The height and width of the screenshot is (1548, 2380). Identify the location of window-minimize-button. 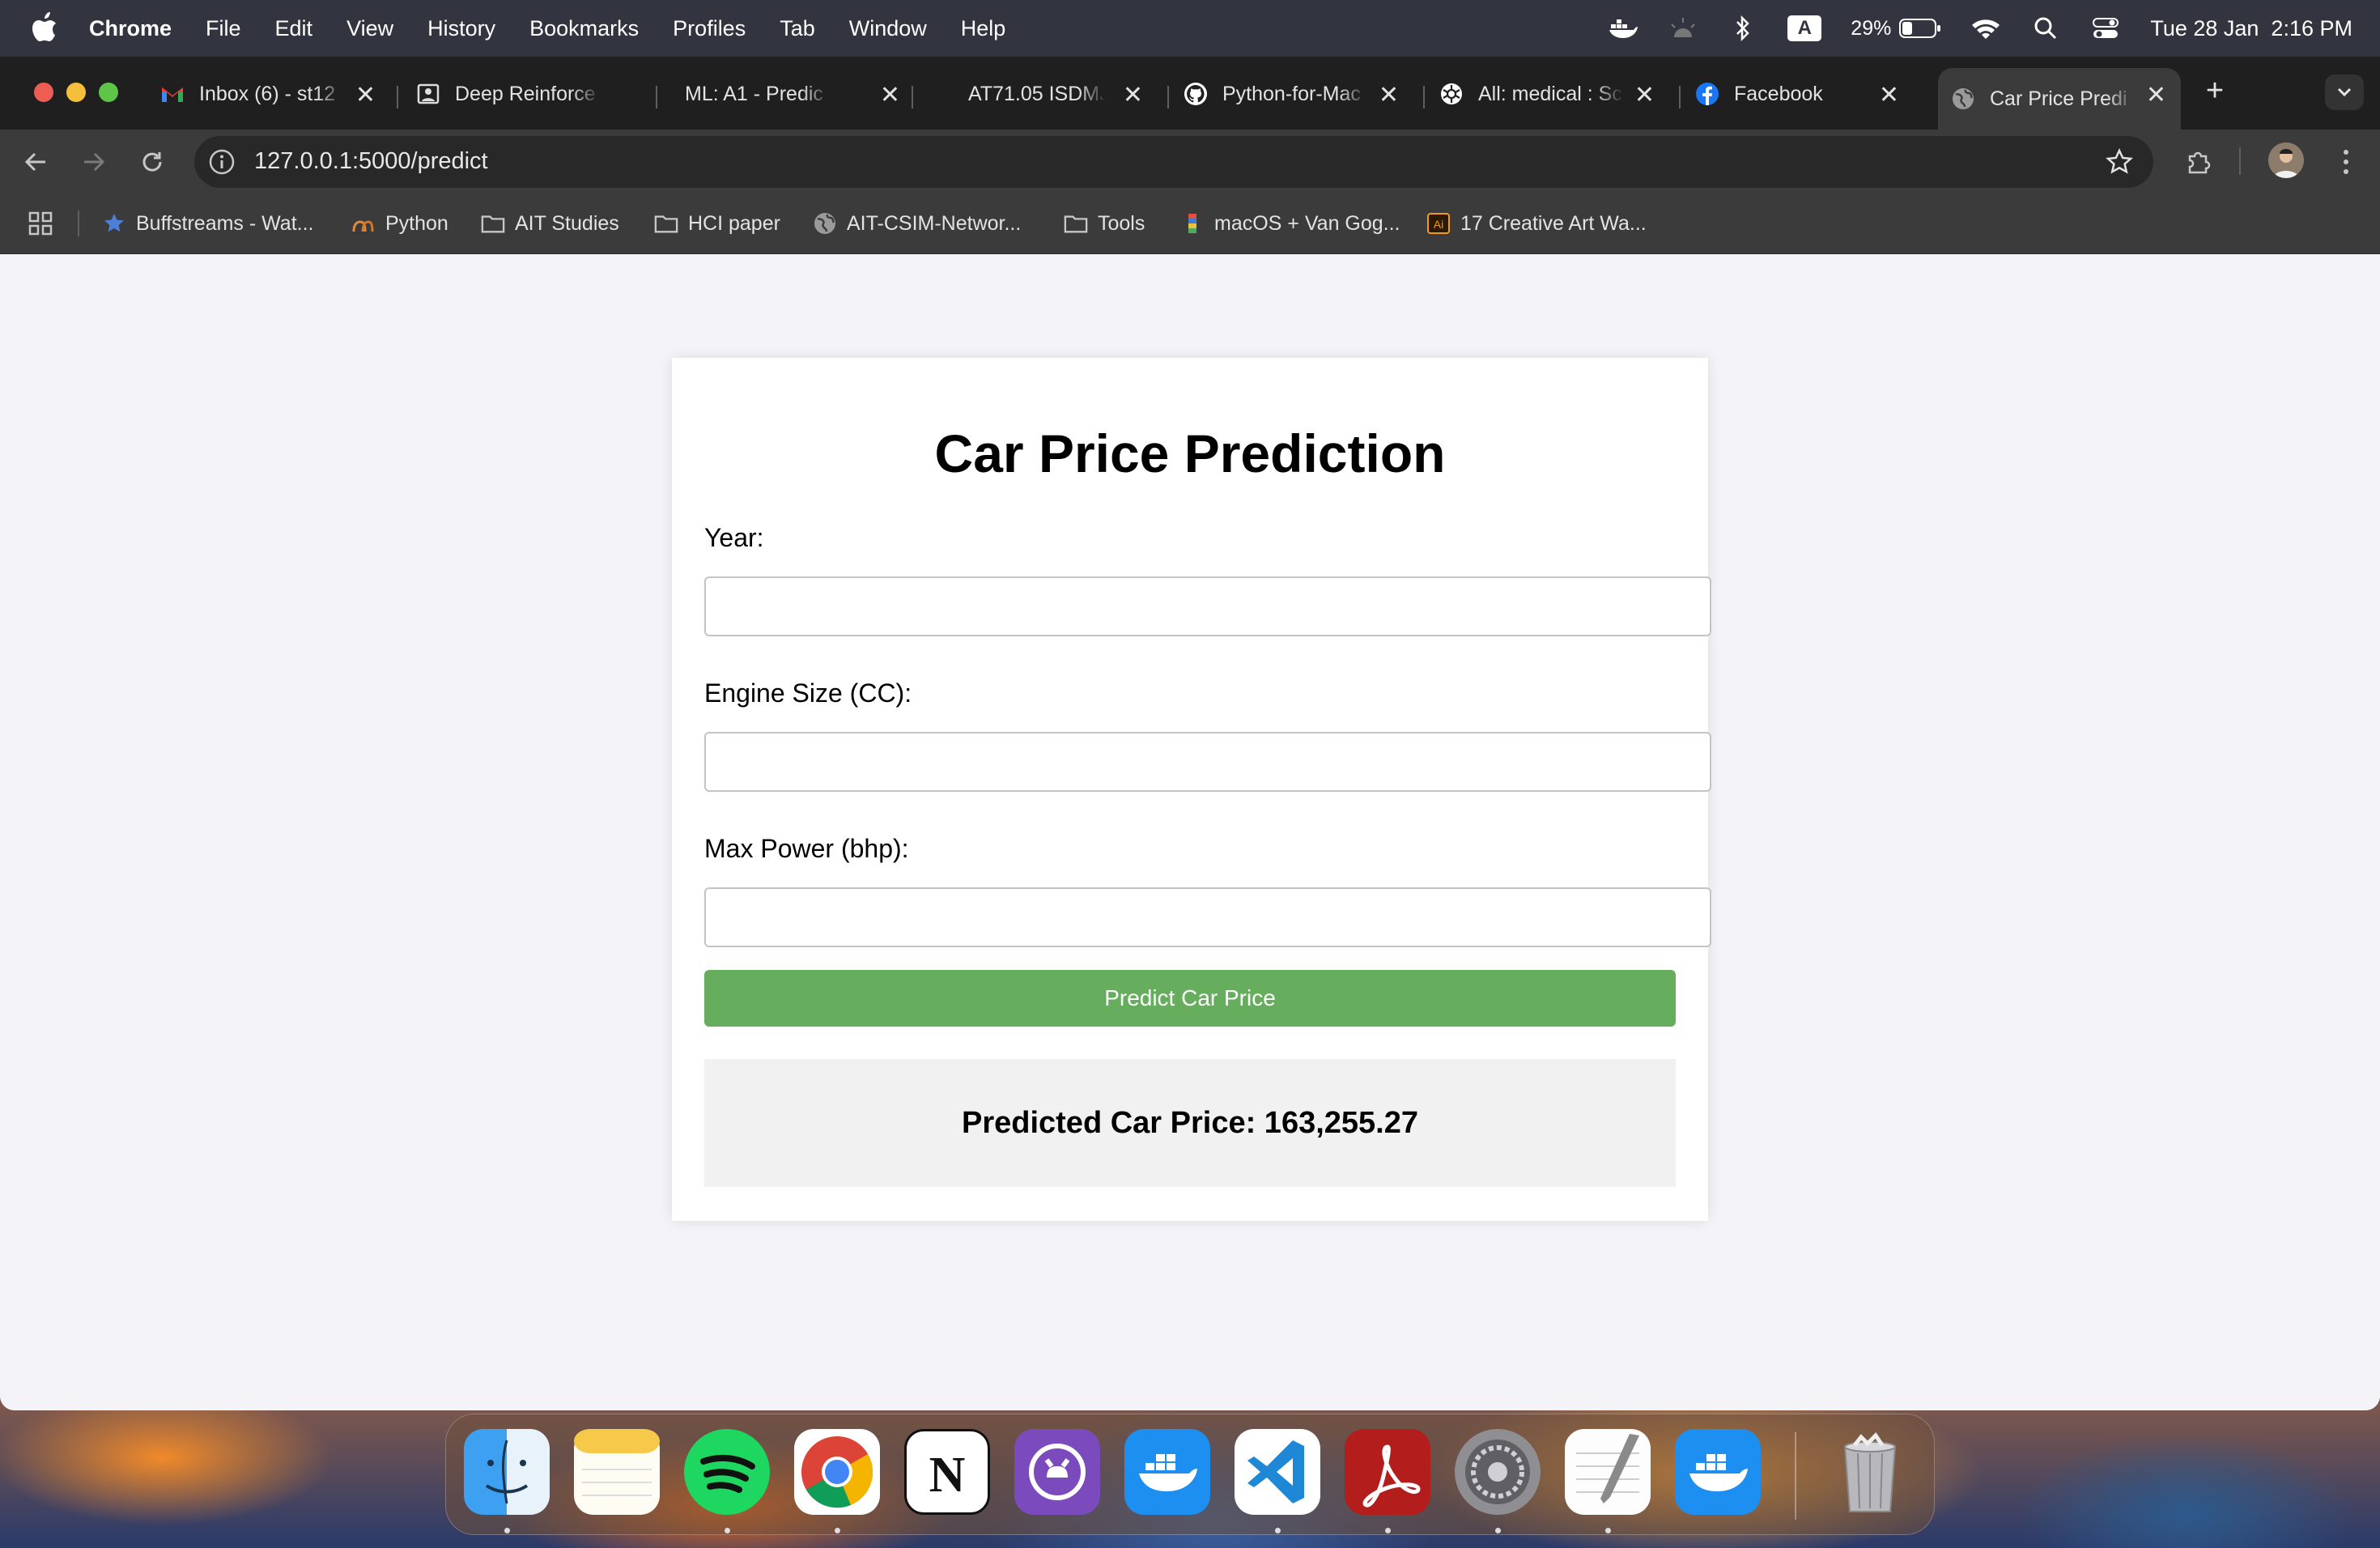
(76, 92).